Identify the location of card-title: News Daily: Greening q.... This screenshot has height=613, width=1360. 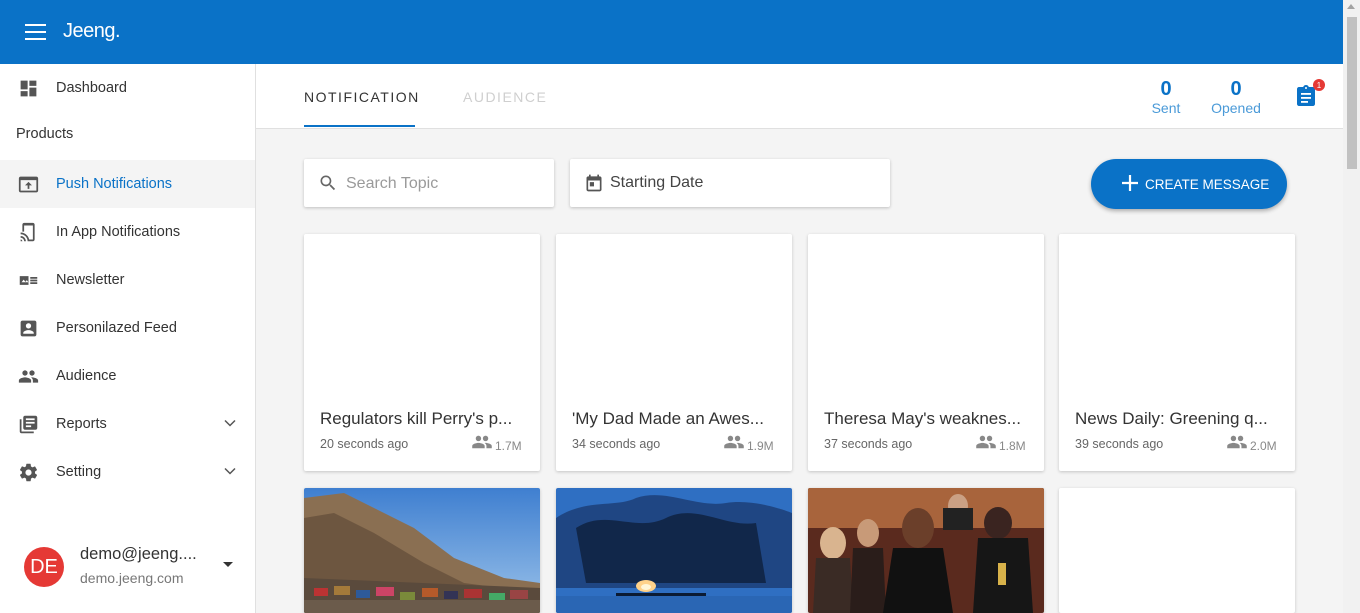
(1171, 418).